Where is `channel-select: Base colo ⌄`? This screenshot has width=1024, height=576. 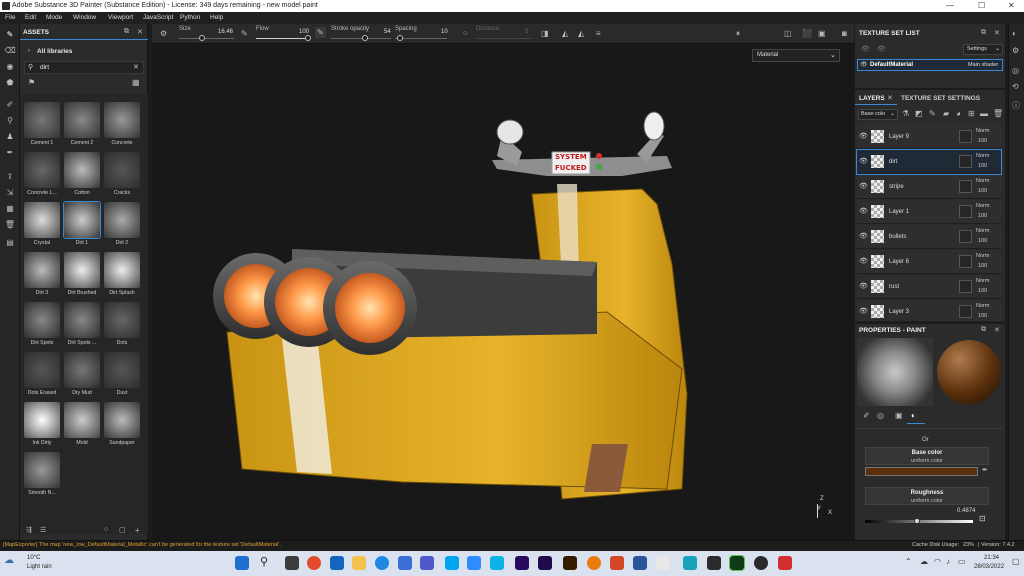
channel-select: Base colo ⌄ is located at coordinates (878, 114).